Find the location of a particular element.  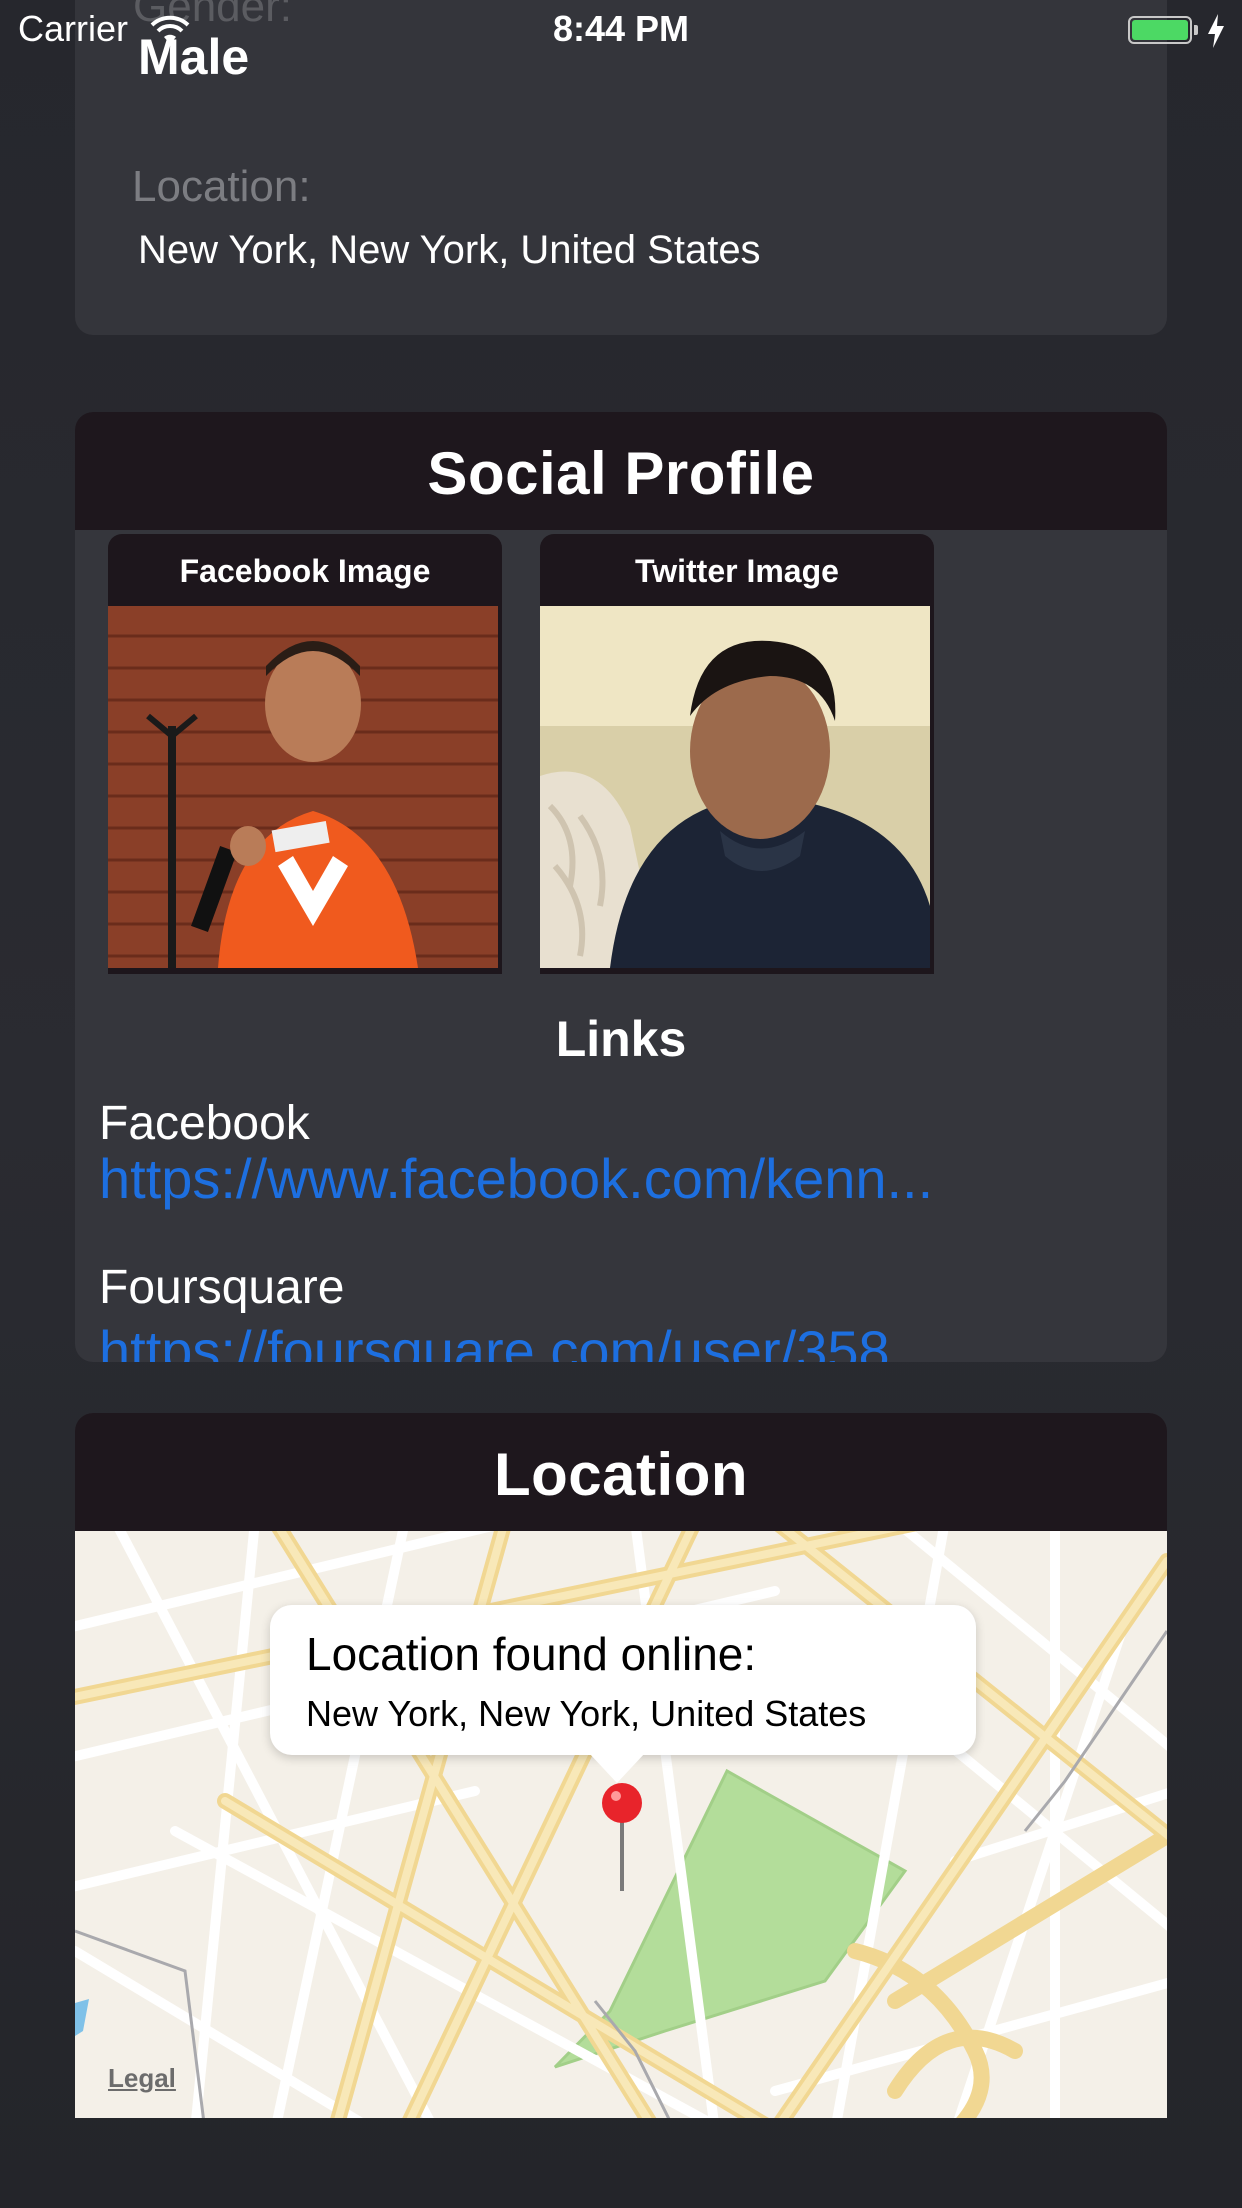

links-title: Links is located at coordinates (621, 1039).